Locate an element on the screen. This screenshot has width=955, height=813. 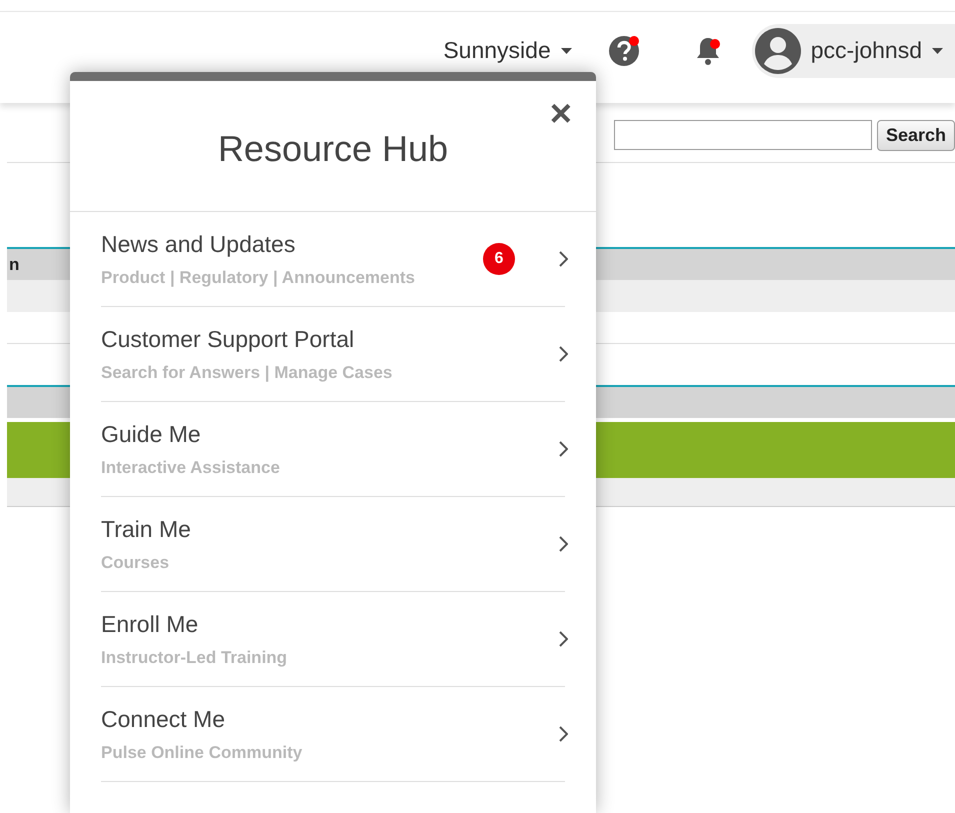
resource-item: News and Updates Product | Regulatory | Announcements 6 is located at coordinates (333, 259).